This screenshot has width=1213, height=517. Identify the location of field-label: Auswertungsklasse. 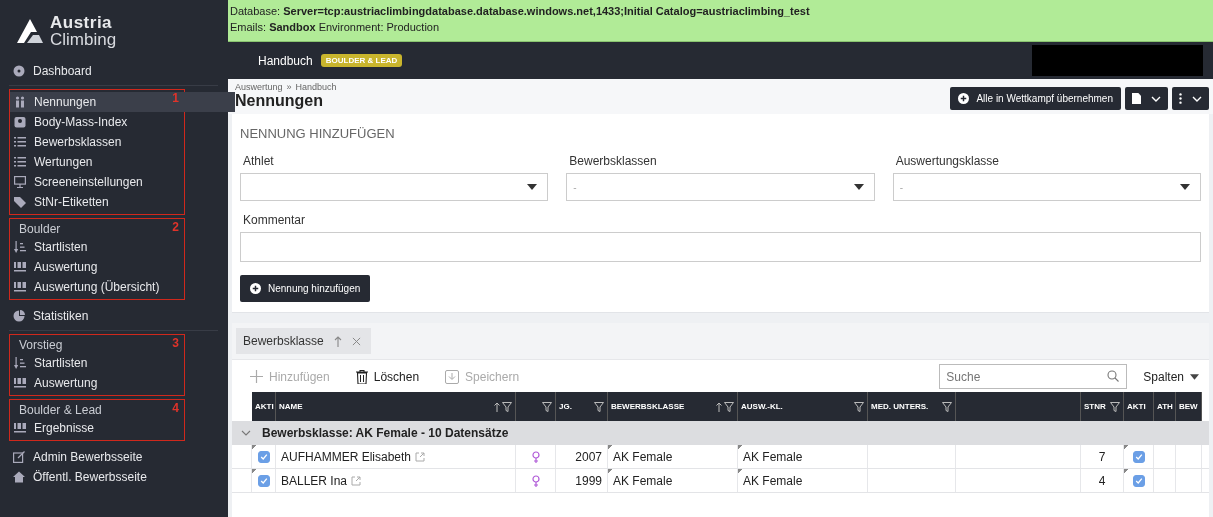
(947, 161).